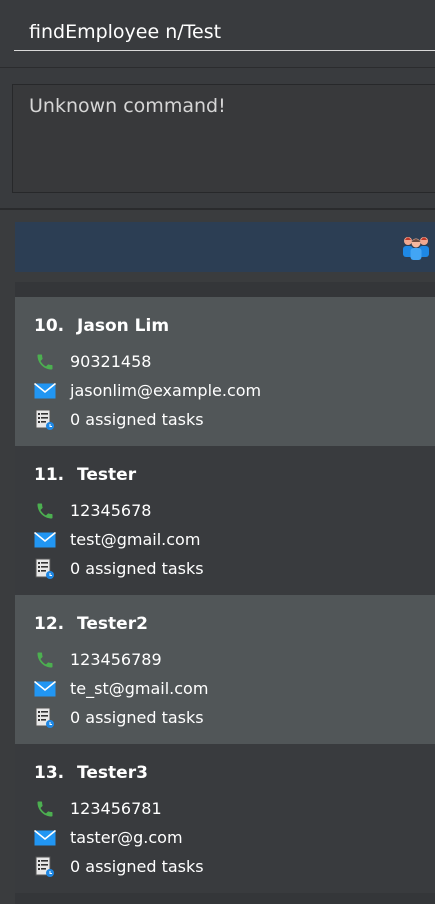  I want to click on employee-email-row: test@gmail.com, so click(234, 539).